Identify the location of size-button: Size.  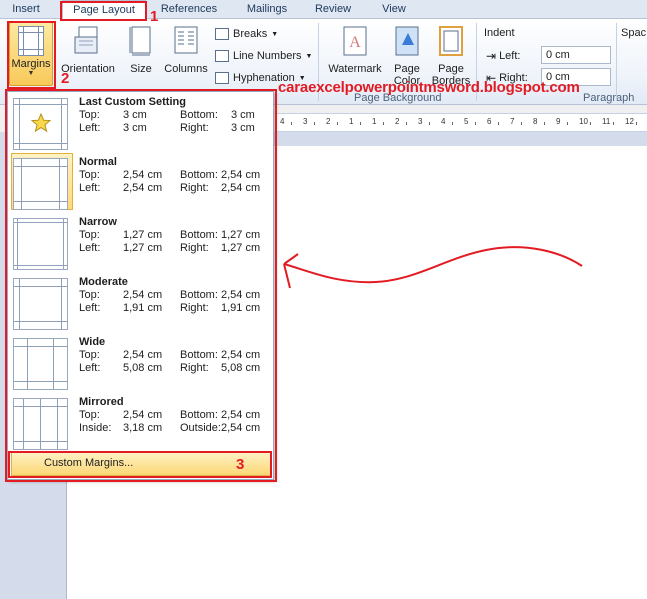
(141, 50).